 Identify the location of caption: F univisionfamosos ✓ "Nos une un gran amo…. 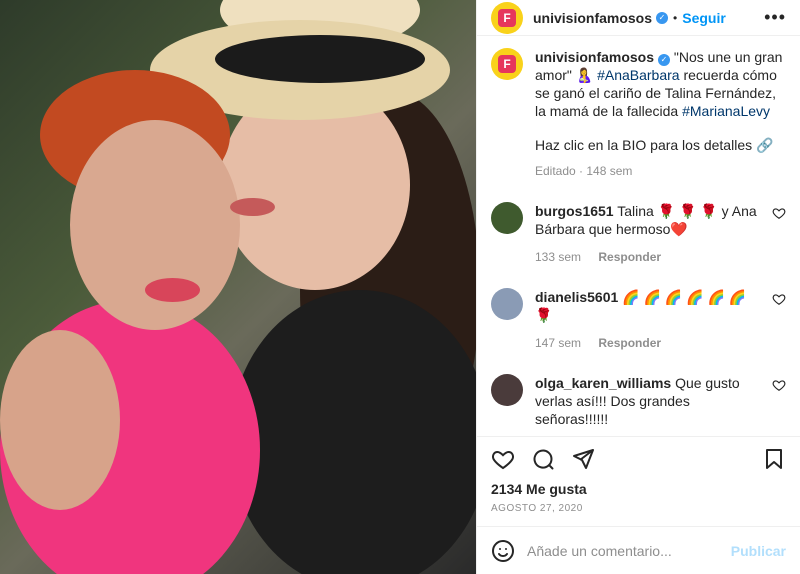
(638, 114).